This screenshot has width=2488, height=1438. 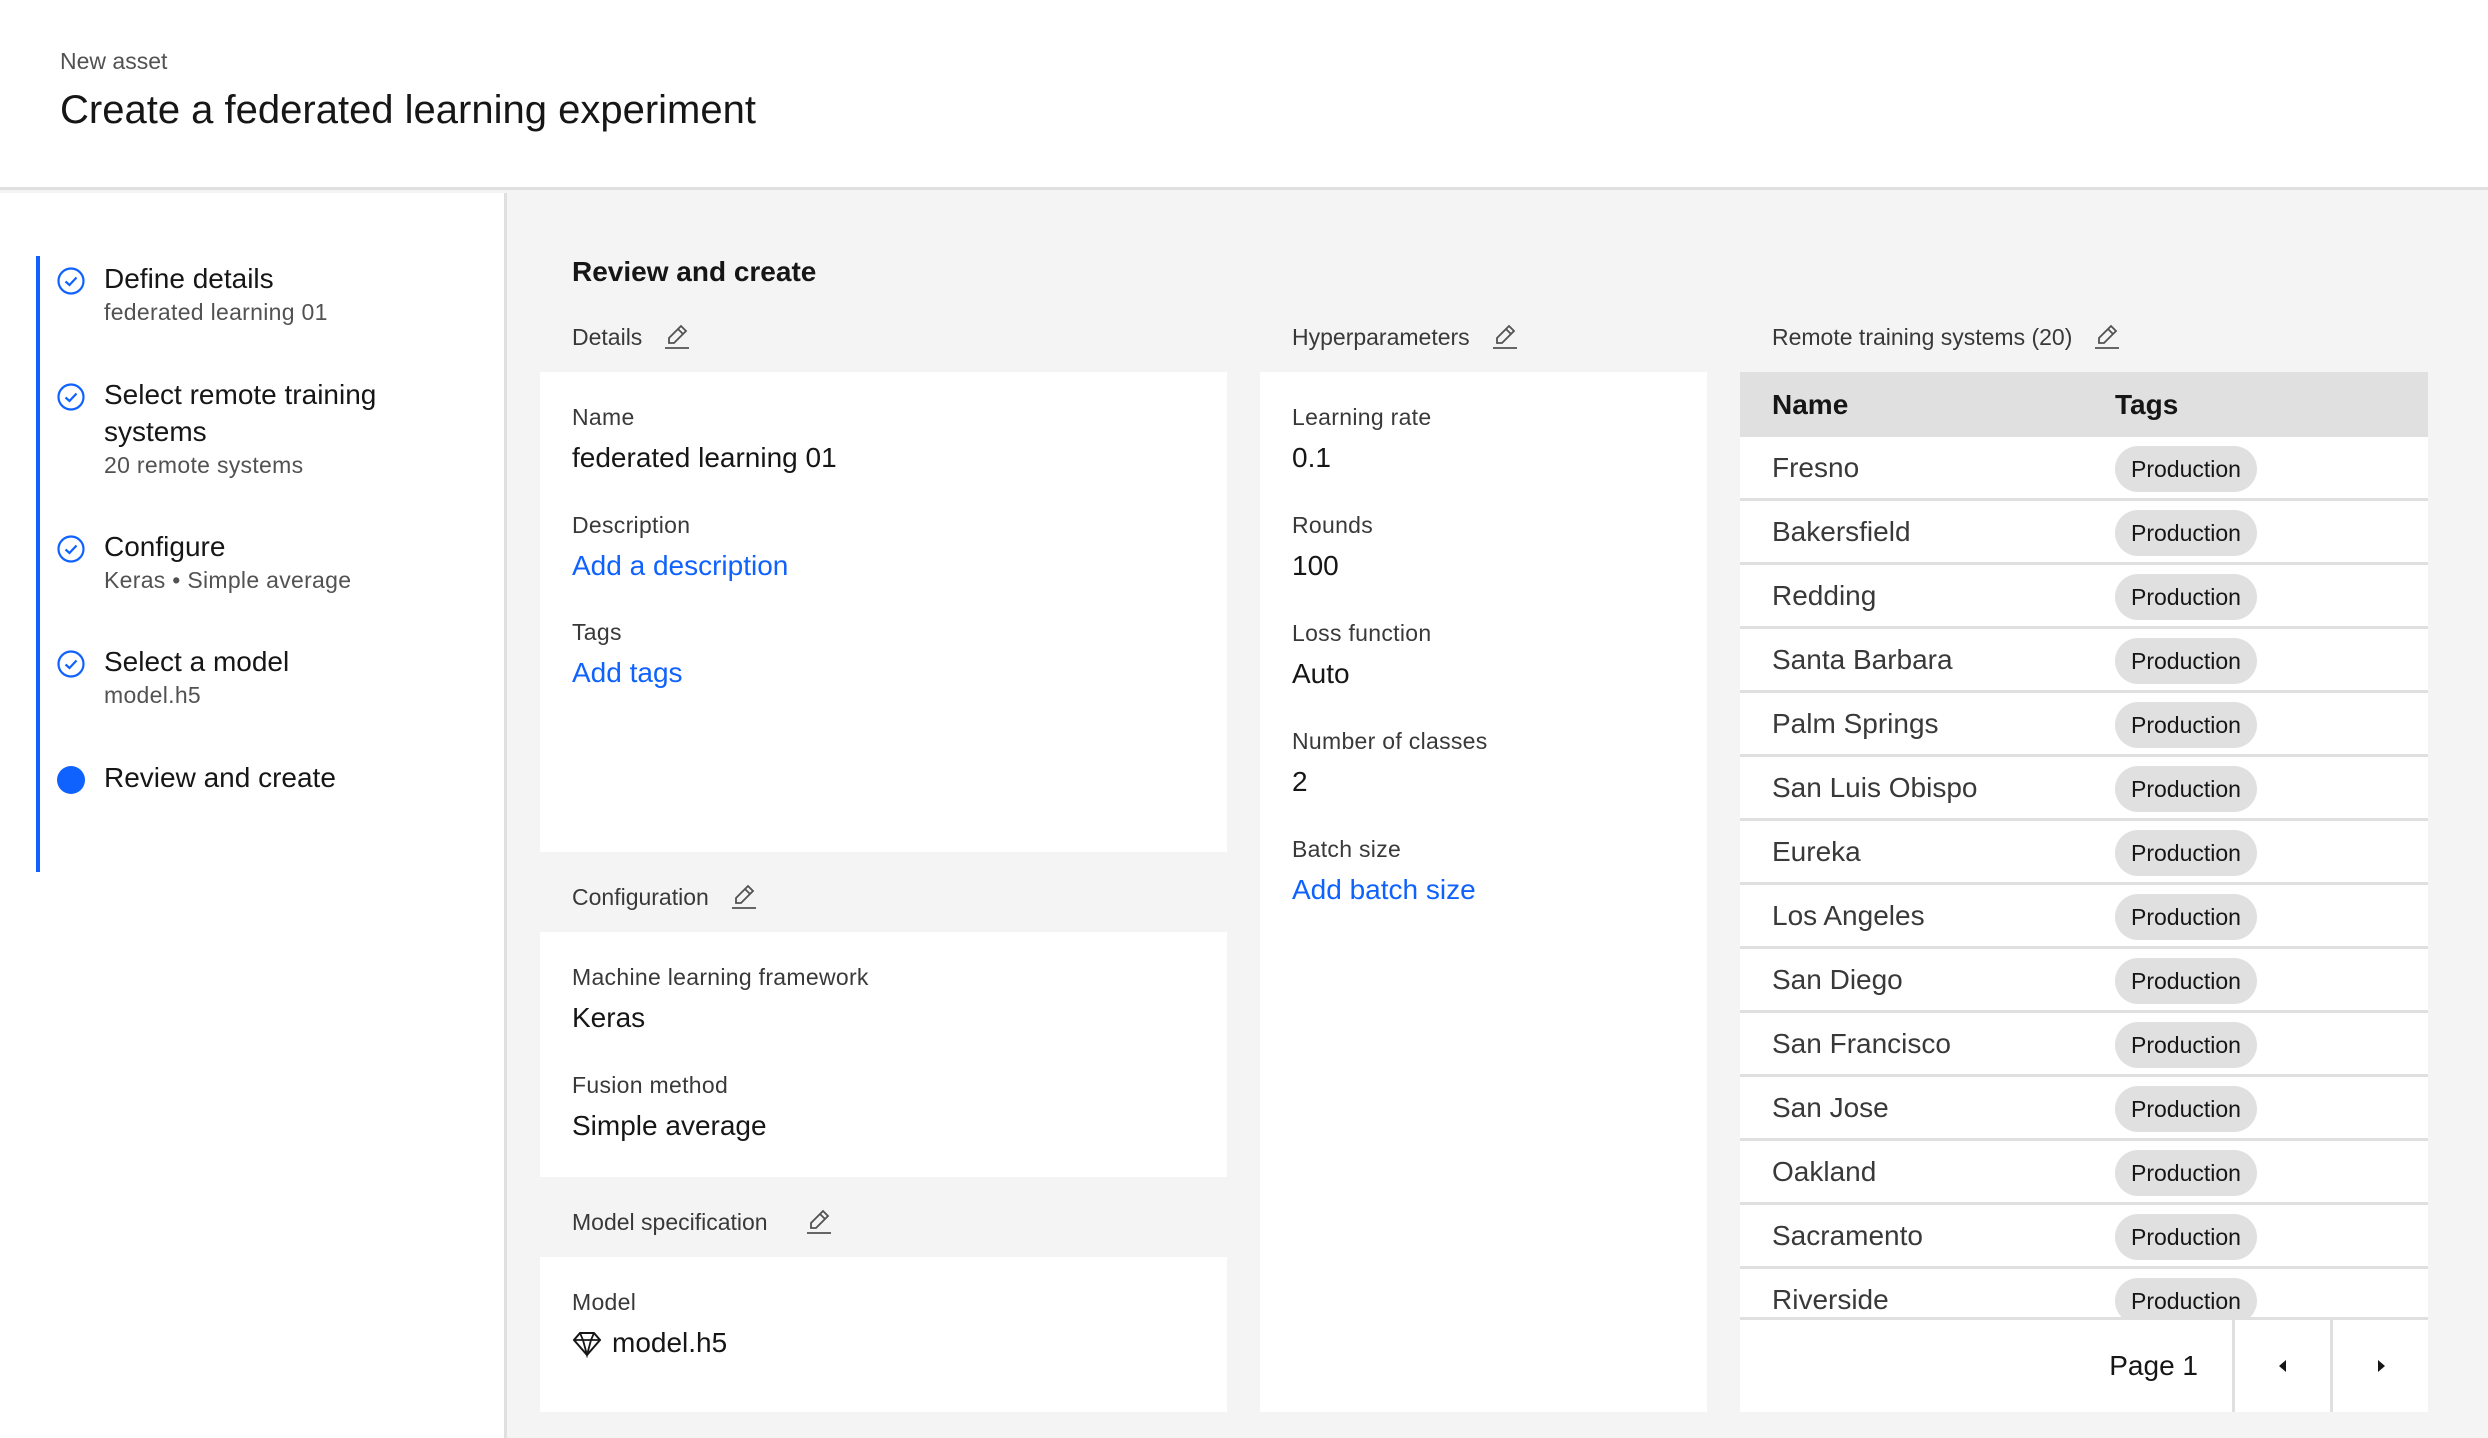 What do you see at coordinates (408, 110) in the screenshot?
I see `page-title: Create a federated learning experiment` at bounding box center [408, 110].